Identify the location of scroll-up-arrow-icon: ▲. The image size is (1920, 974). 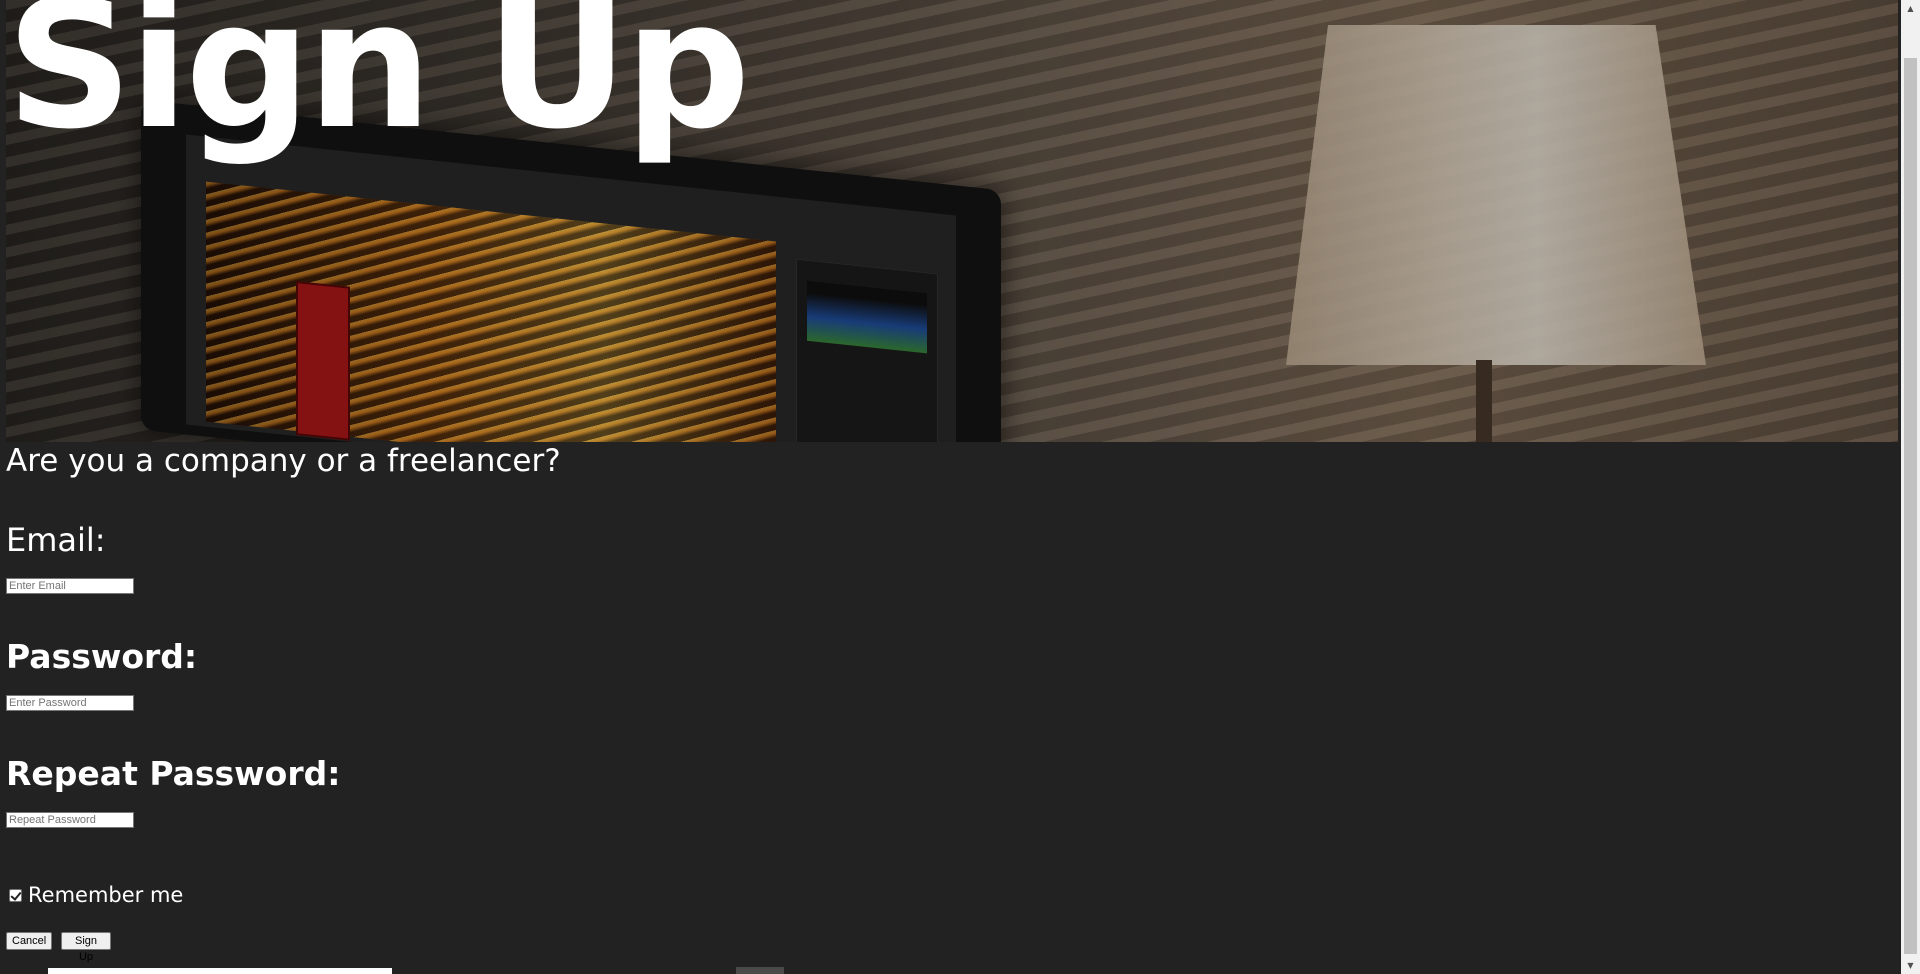
(1910, 8).